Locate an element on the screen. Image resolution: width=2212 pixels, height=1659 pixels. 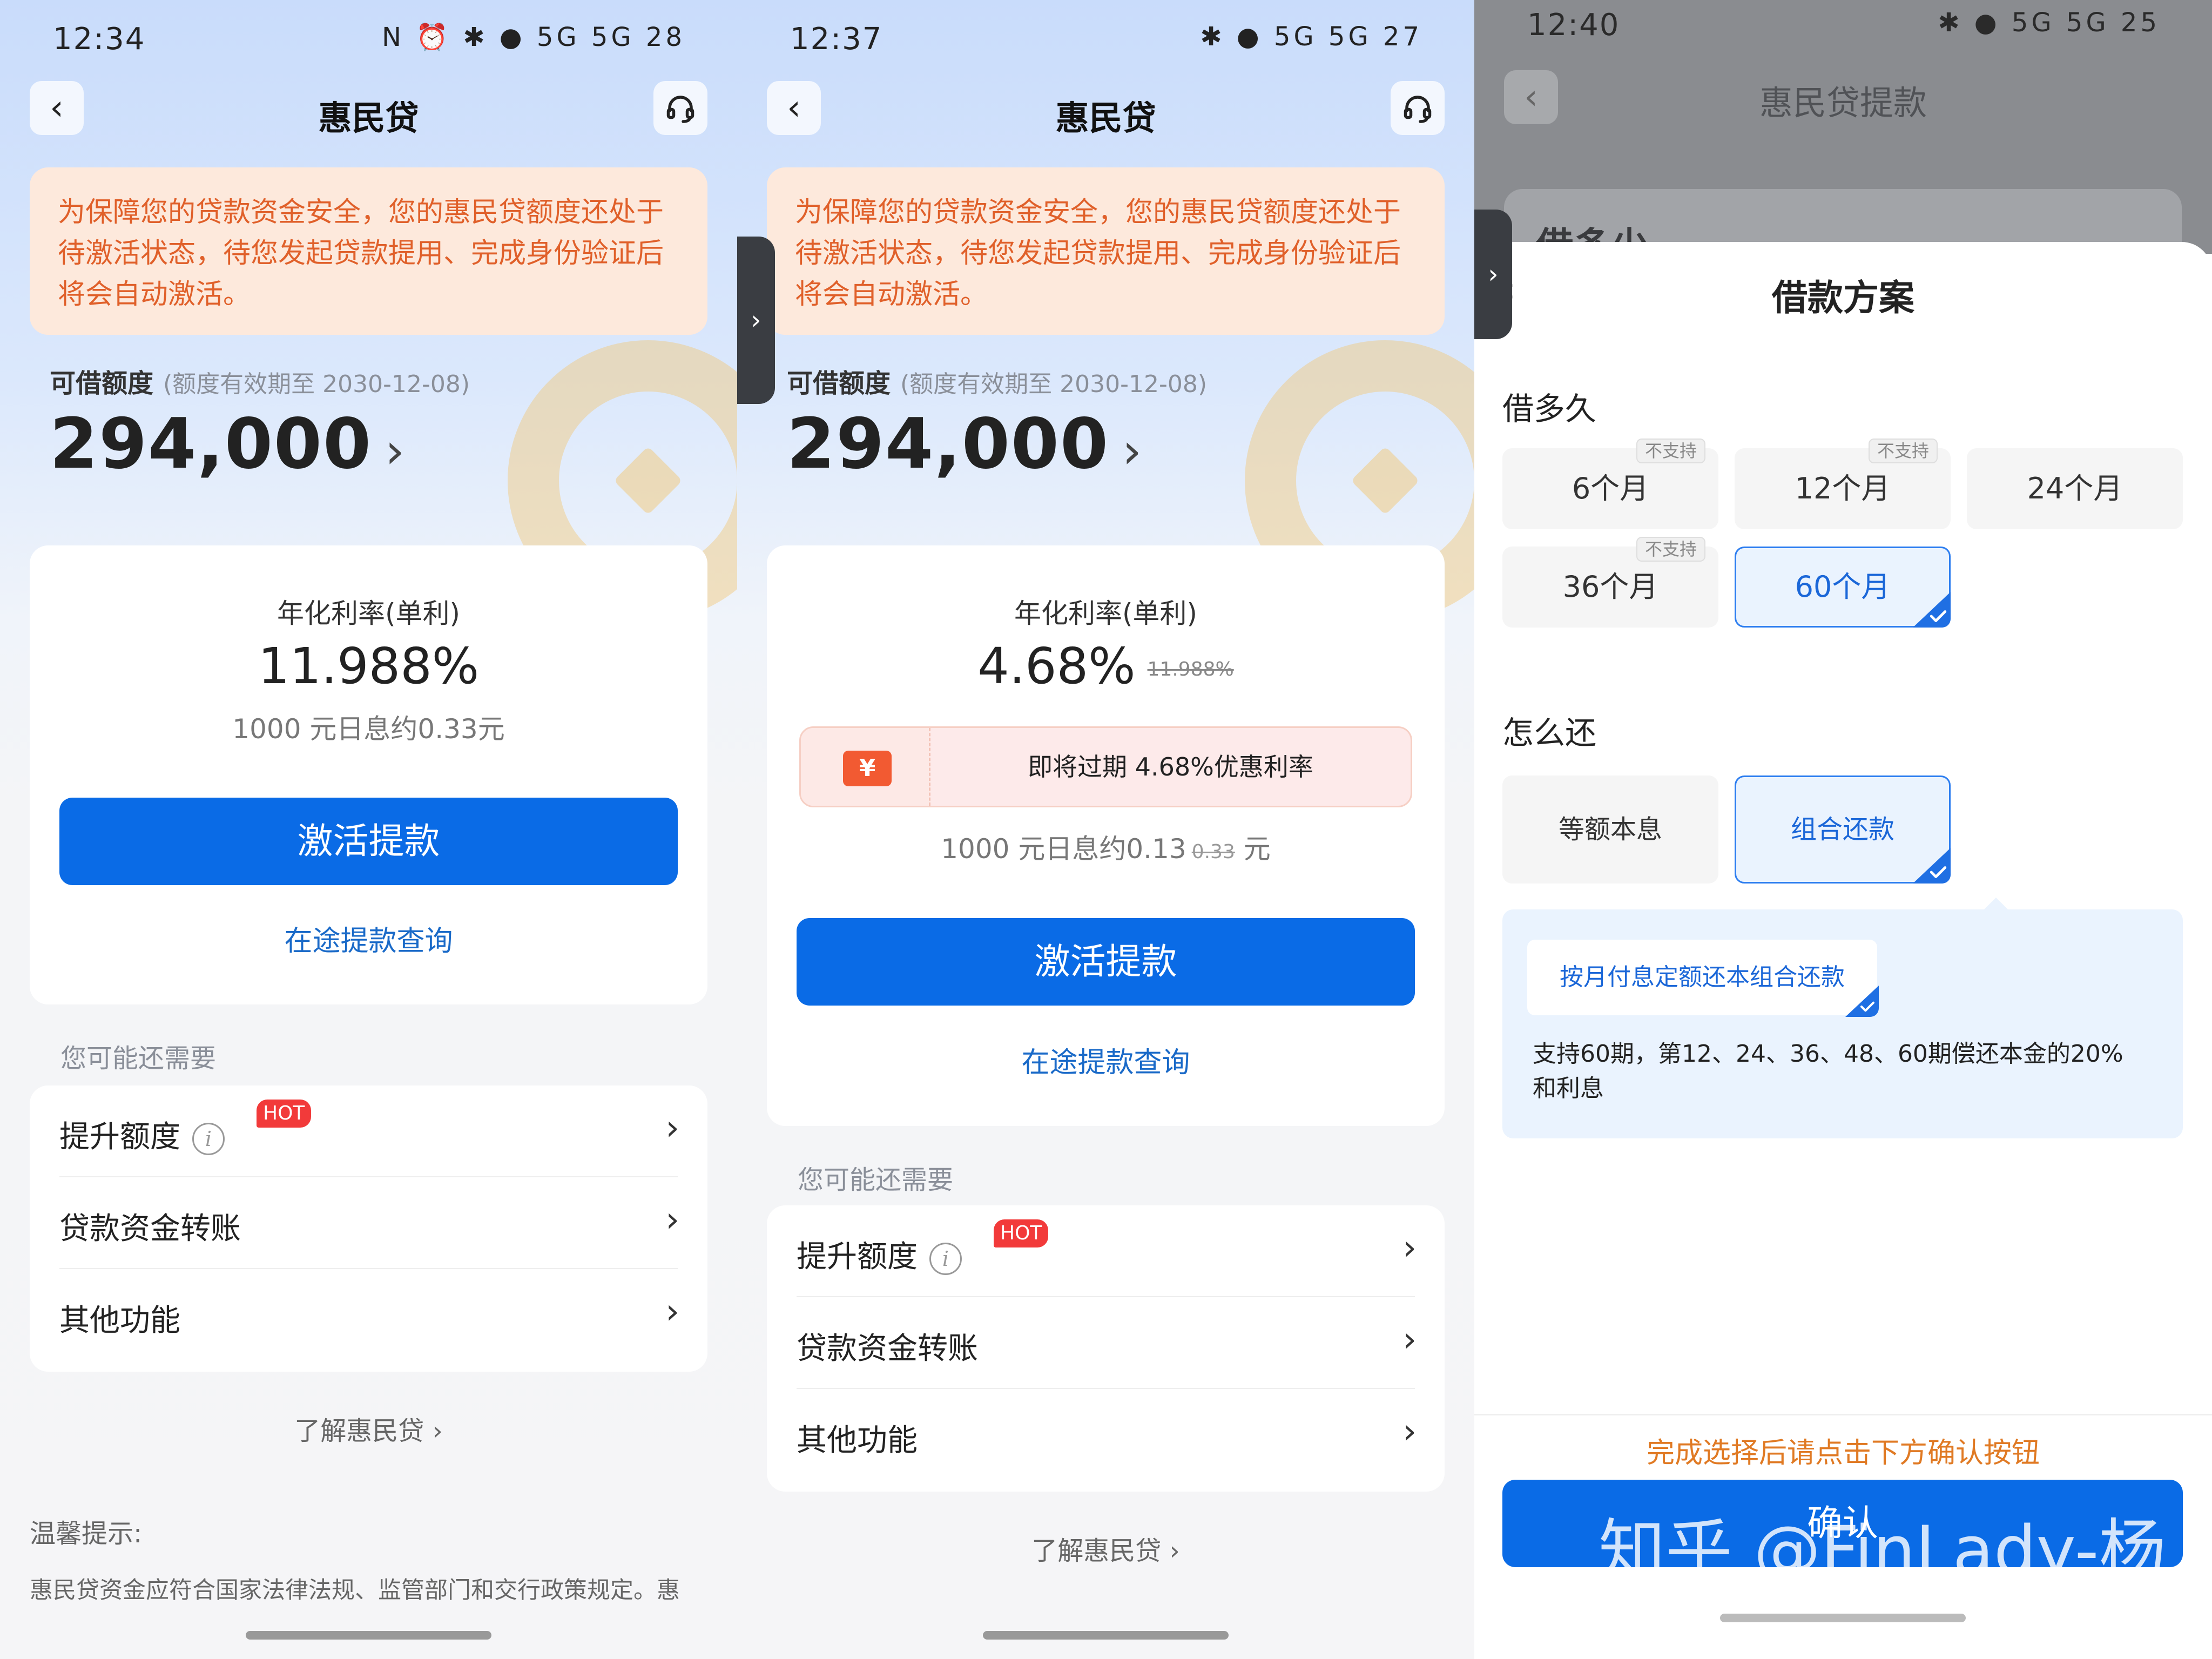
old-rate-value: 11.988% is located at coordinates (1190, 669).